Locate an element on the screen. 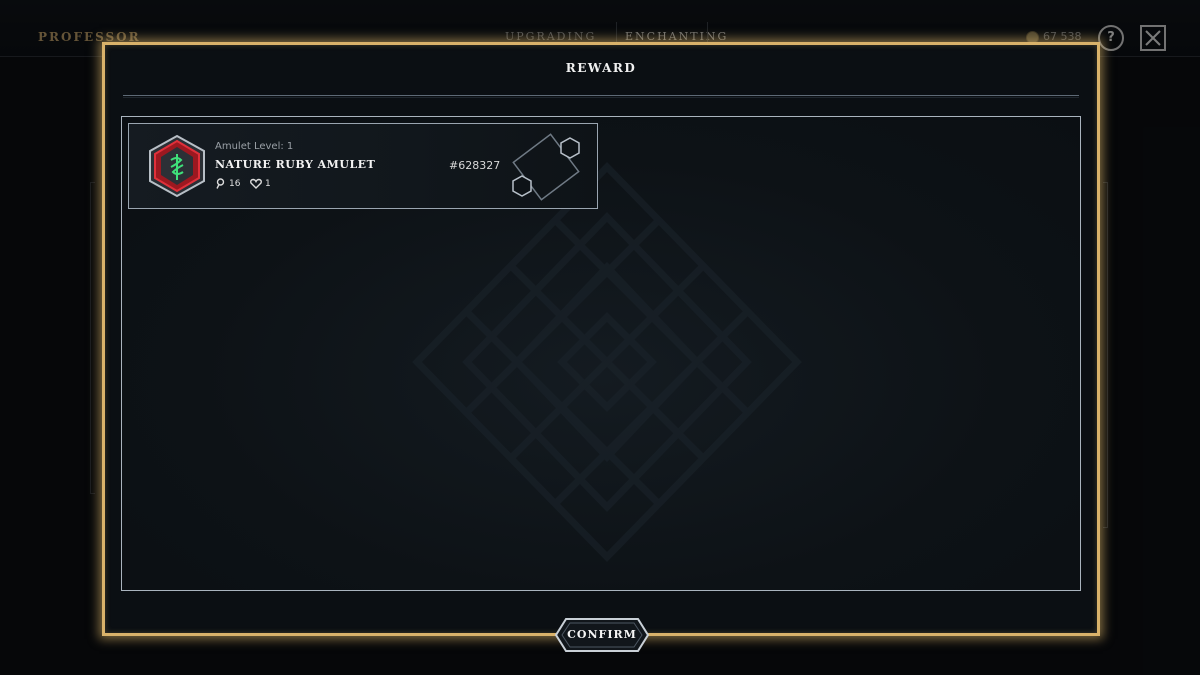 This screenshot has height=675, width=1200. title-divider-shadow is located at coordinates (601, 97).